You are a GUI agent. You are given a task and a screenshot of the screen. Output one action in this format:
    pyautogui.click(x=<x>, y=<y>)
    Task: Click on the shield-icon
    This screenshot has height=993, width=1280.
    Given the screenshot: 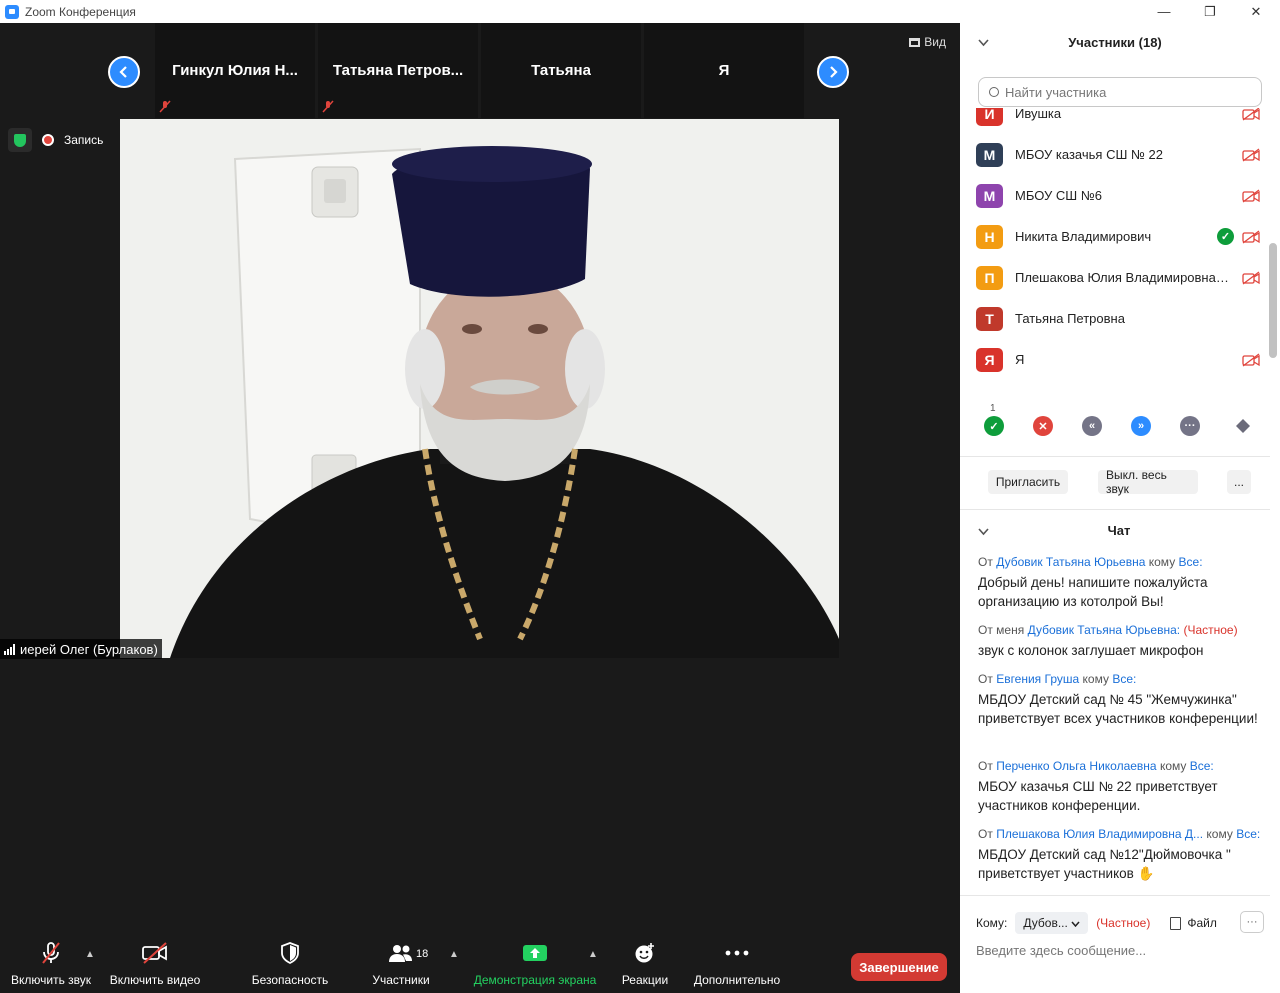 What is the action you would take?
    pyautogui.click(x=290, y=953)
    